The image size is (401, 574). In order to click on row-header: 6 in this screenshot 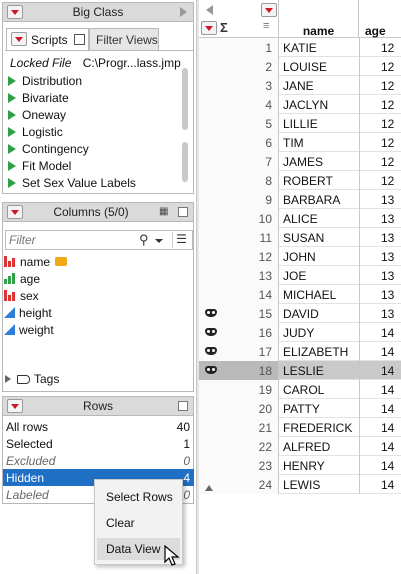, I will do `click(239, 142)`.